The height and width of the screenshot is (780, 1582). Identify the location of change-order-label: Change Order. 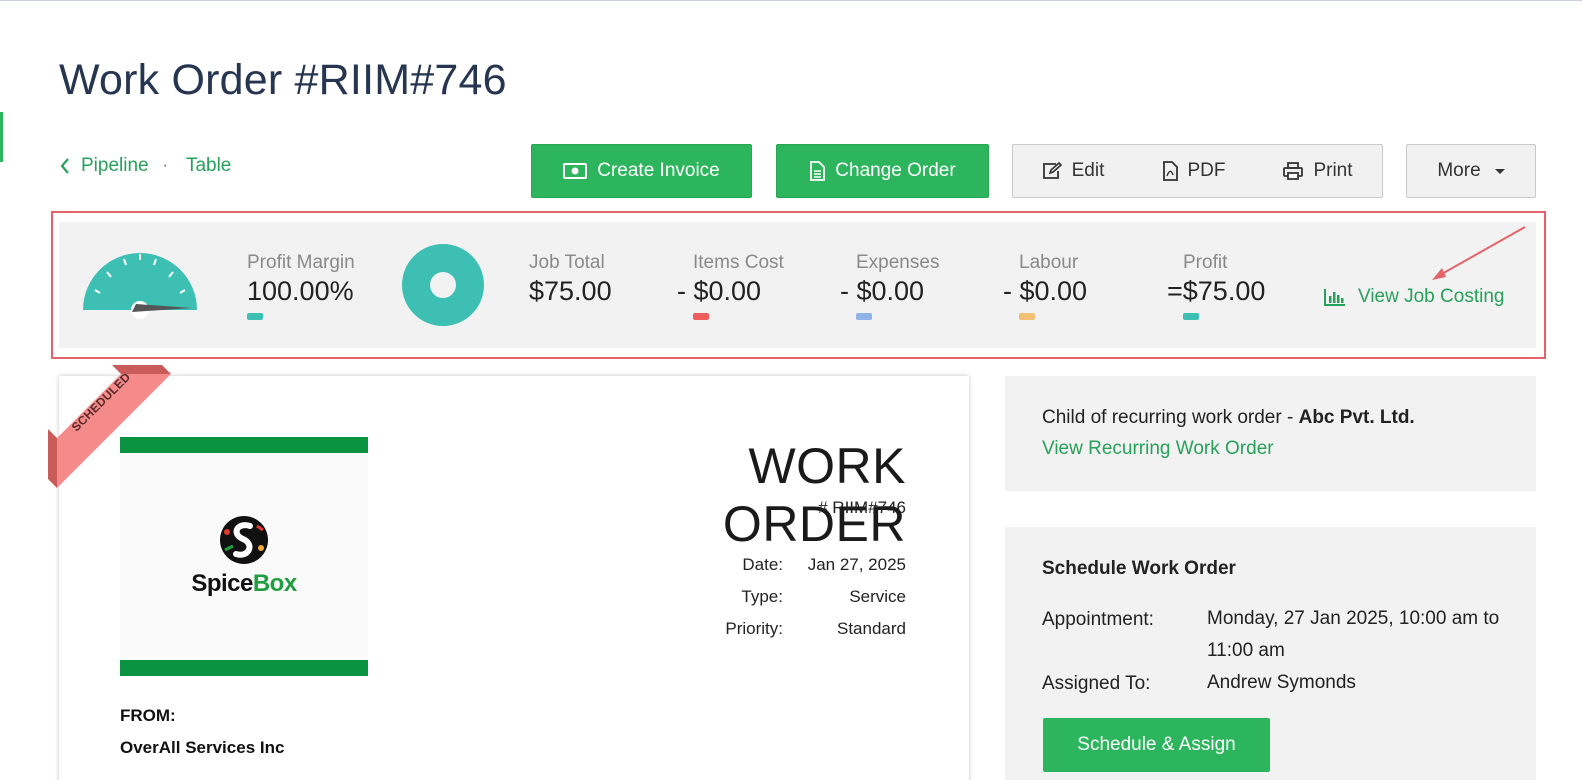
(895, 170).